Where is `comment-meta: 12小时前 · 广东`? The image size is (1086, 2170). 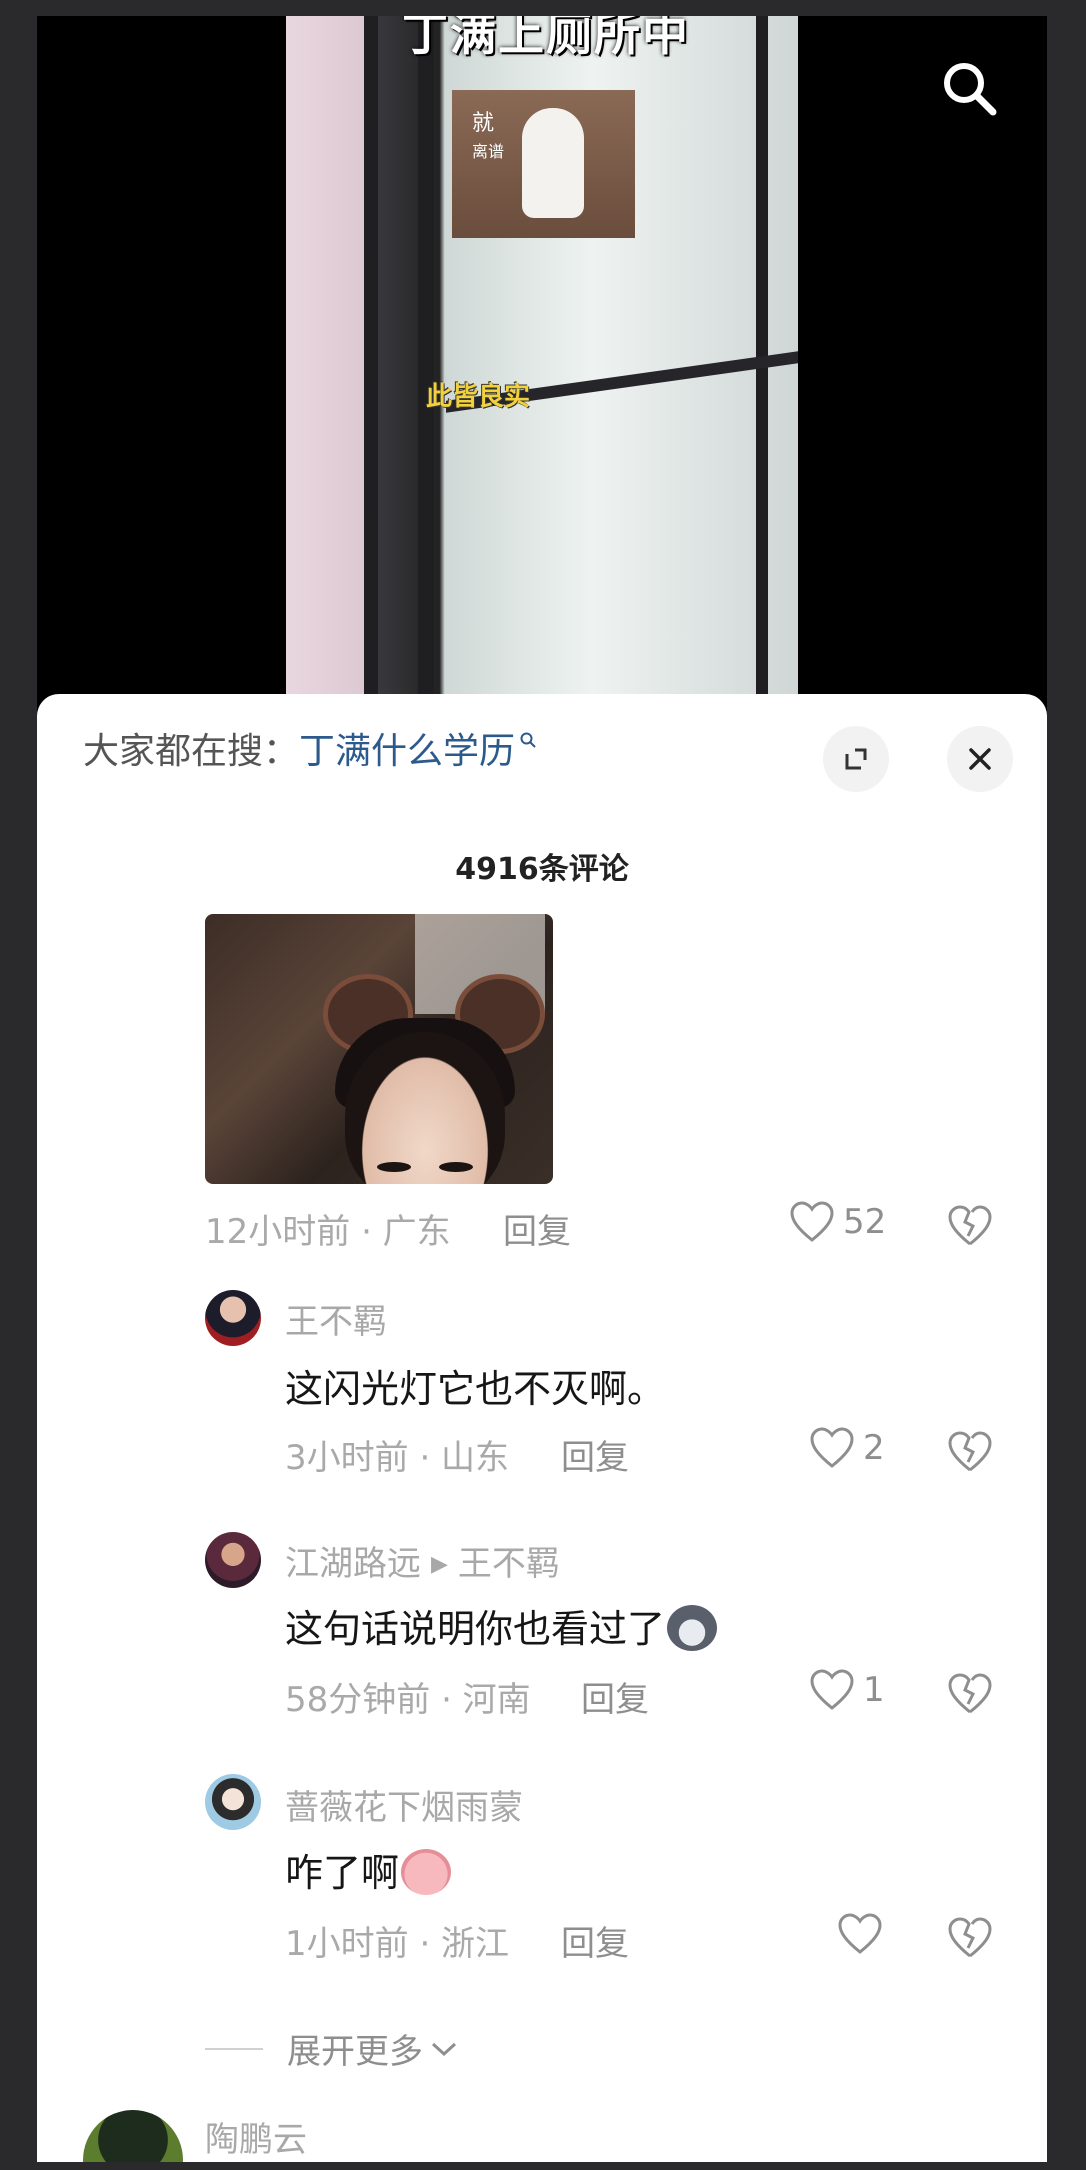
comment-meta: 12小时前 · 广东 is located at coordinates (328, 1232).